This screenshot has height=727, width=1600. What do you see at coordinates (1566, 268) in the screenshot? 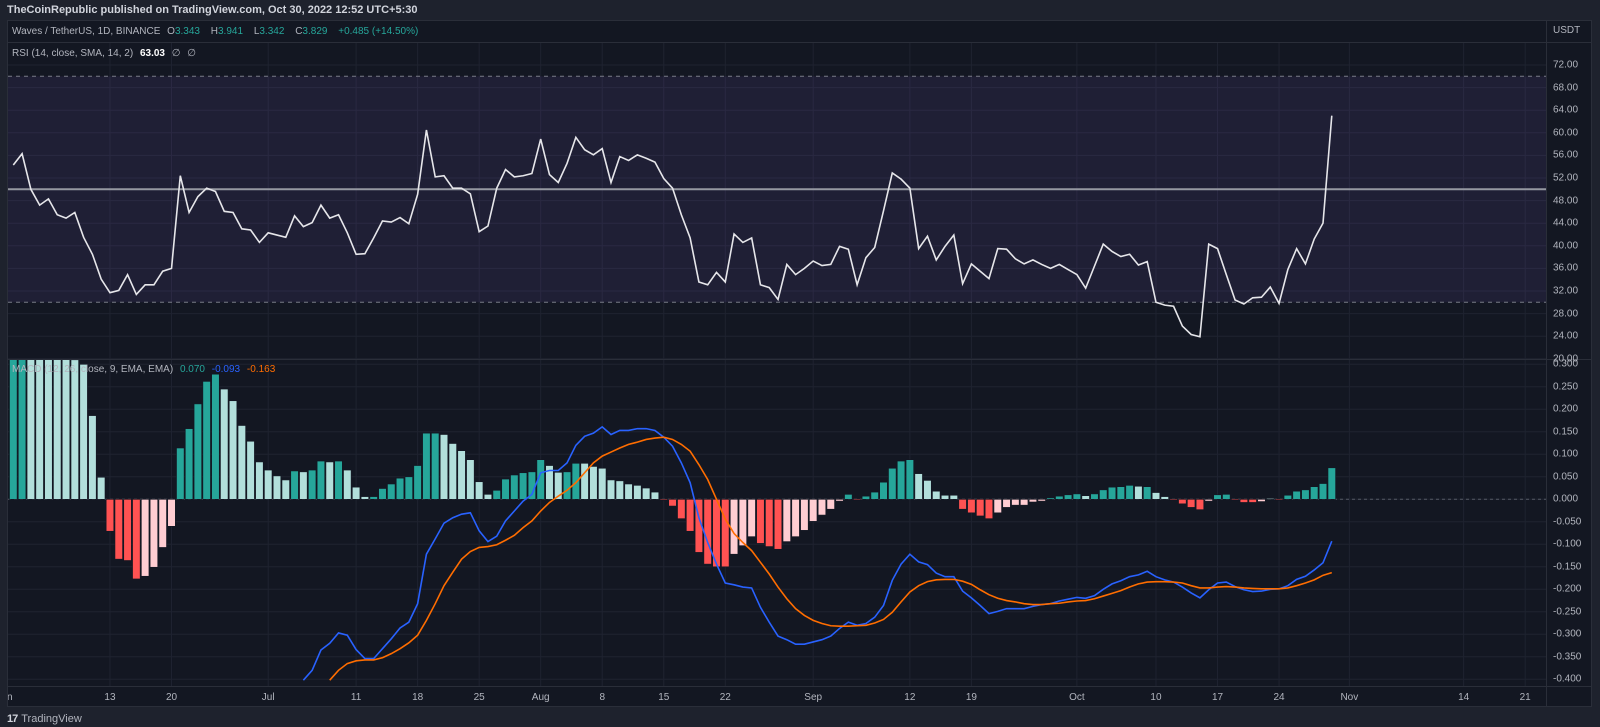
I see `rsi-axis-label: 36.00` at bounding box center [1566, 268].